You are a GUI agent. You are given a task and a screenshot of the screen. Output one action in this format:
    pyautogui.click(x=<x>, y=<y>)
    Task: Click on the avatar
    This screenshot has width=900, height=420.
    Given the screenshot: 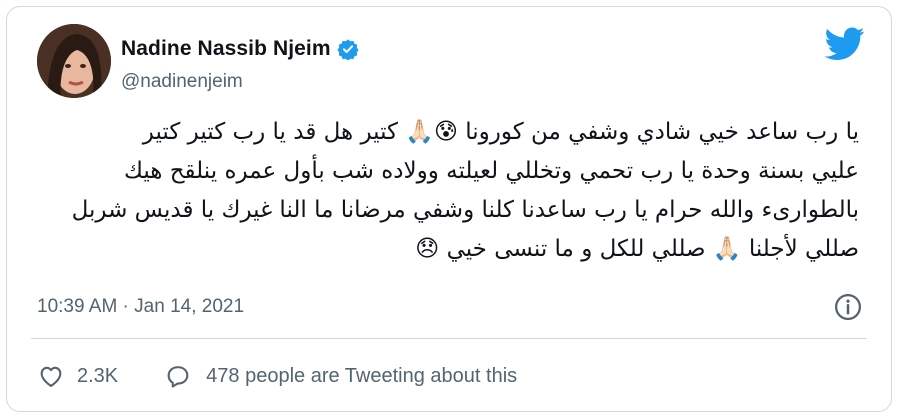 What is the action you would take?
    pyautogui.click(x=74, y=61)
    